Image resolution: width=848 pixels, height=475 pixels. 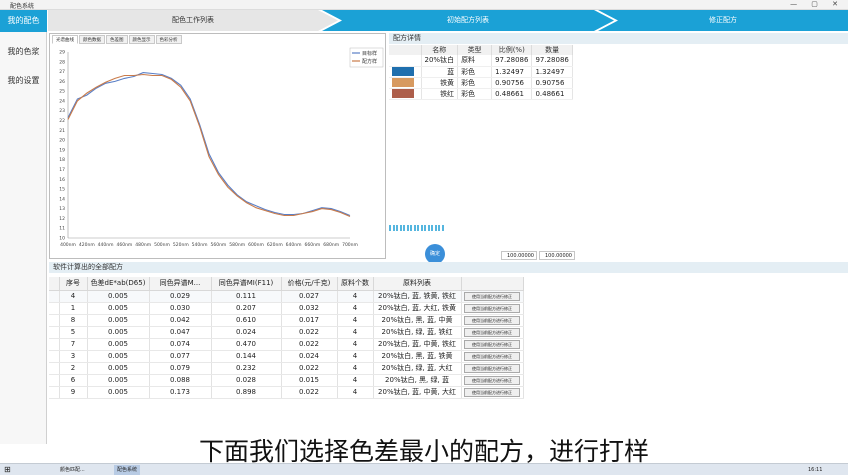 I want to click on col-price: 价格(元/千克), so click(x=309, y=284).